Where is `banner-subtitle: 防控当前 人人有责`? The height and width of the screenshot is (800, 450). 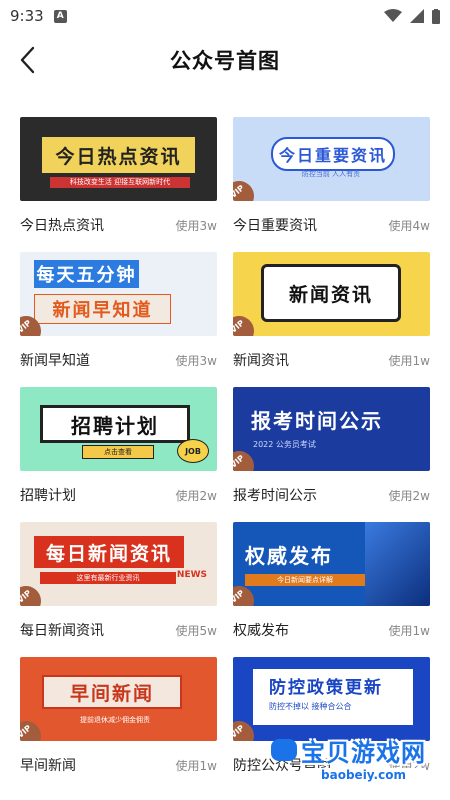
banner-subtitle: 防控当前 人人有责 is located at coordinates (331, 174).